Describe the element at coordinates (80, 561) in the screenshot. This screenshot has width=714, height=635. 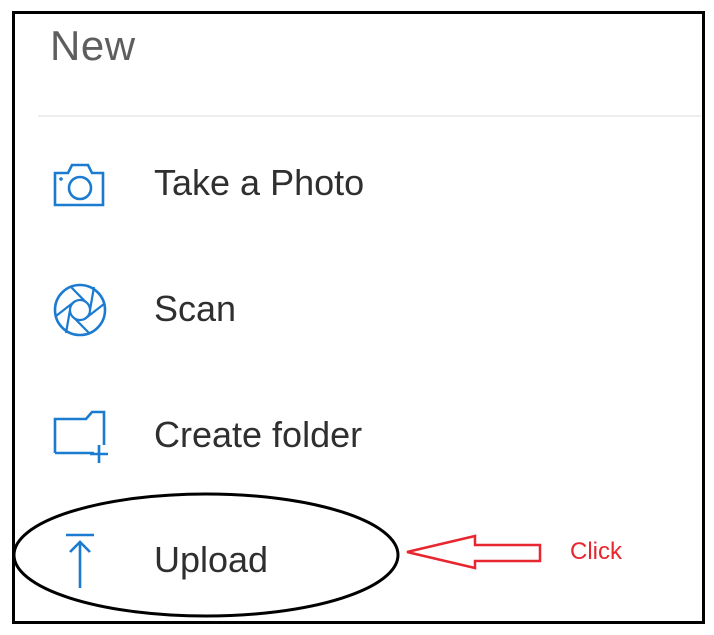
I see `upload-icon` at that location.